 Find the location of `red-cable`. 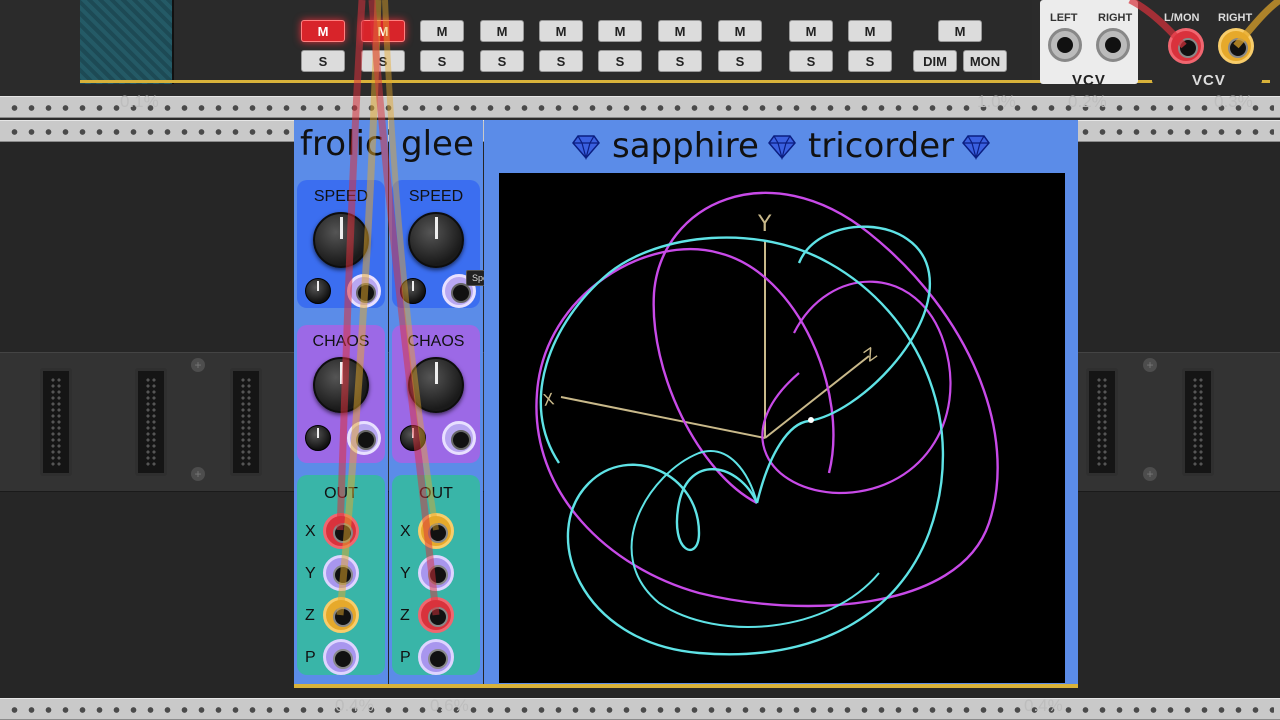

red-cable is located at coordinates (1157, 24).